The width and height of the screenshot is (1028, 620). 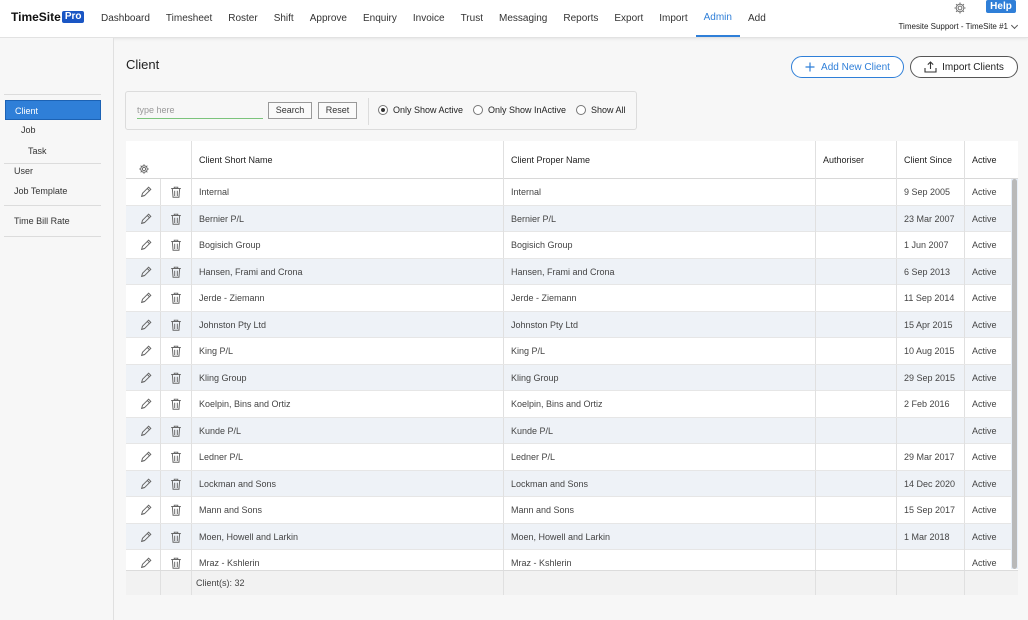 What do you see at coordinates (380, 18) in the screenshot?
I see `nav-item-enquiry: Enquiry` at bounding box center [380, 18].